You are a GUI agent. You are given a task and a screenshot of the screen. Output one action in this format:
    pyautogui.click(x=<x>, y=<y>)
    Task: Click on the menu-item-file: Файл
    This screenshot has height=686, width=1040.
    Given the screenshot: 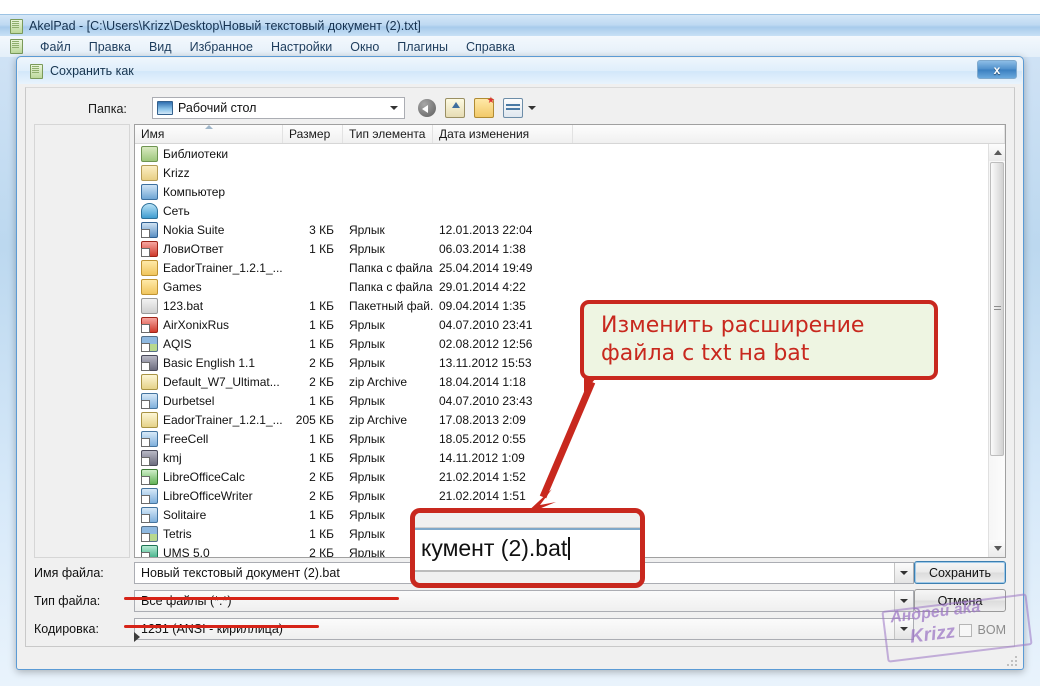 What is the action you would take?
    pyautogui.click(x=55, y=47)
    